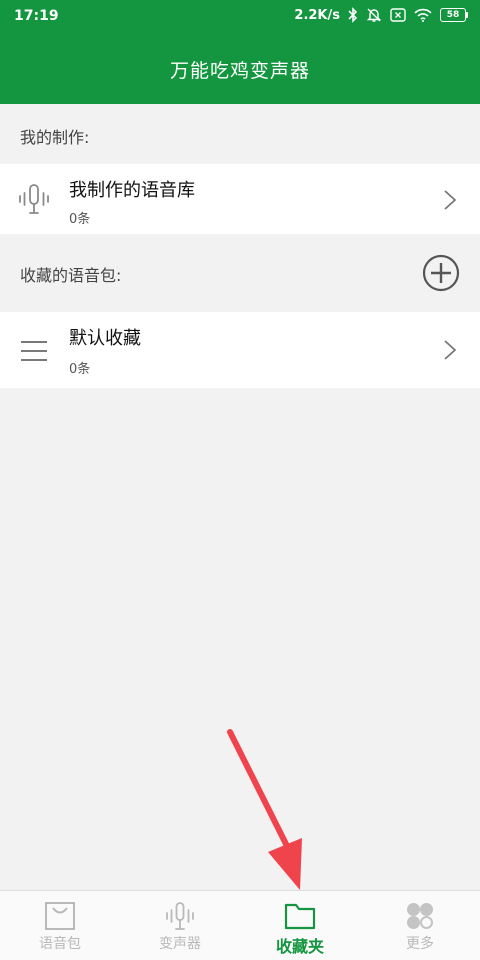 Image resolution: width=480 pixels, height=960 pixels. I want to click on status-bar: 17:19 2.2K/s 58, so click(240, 17).